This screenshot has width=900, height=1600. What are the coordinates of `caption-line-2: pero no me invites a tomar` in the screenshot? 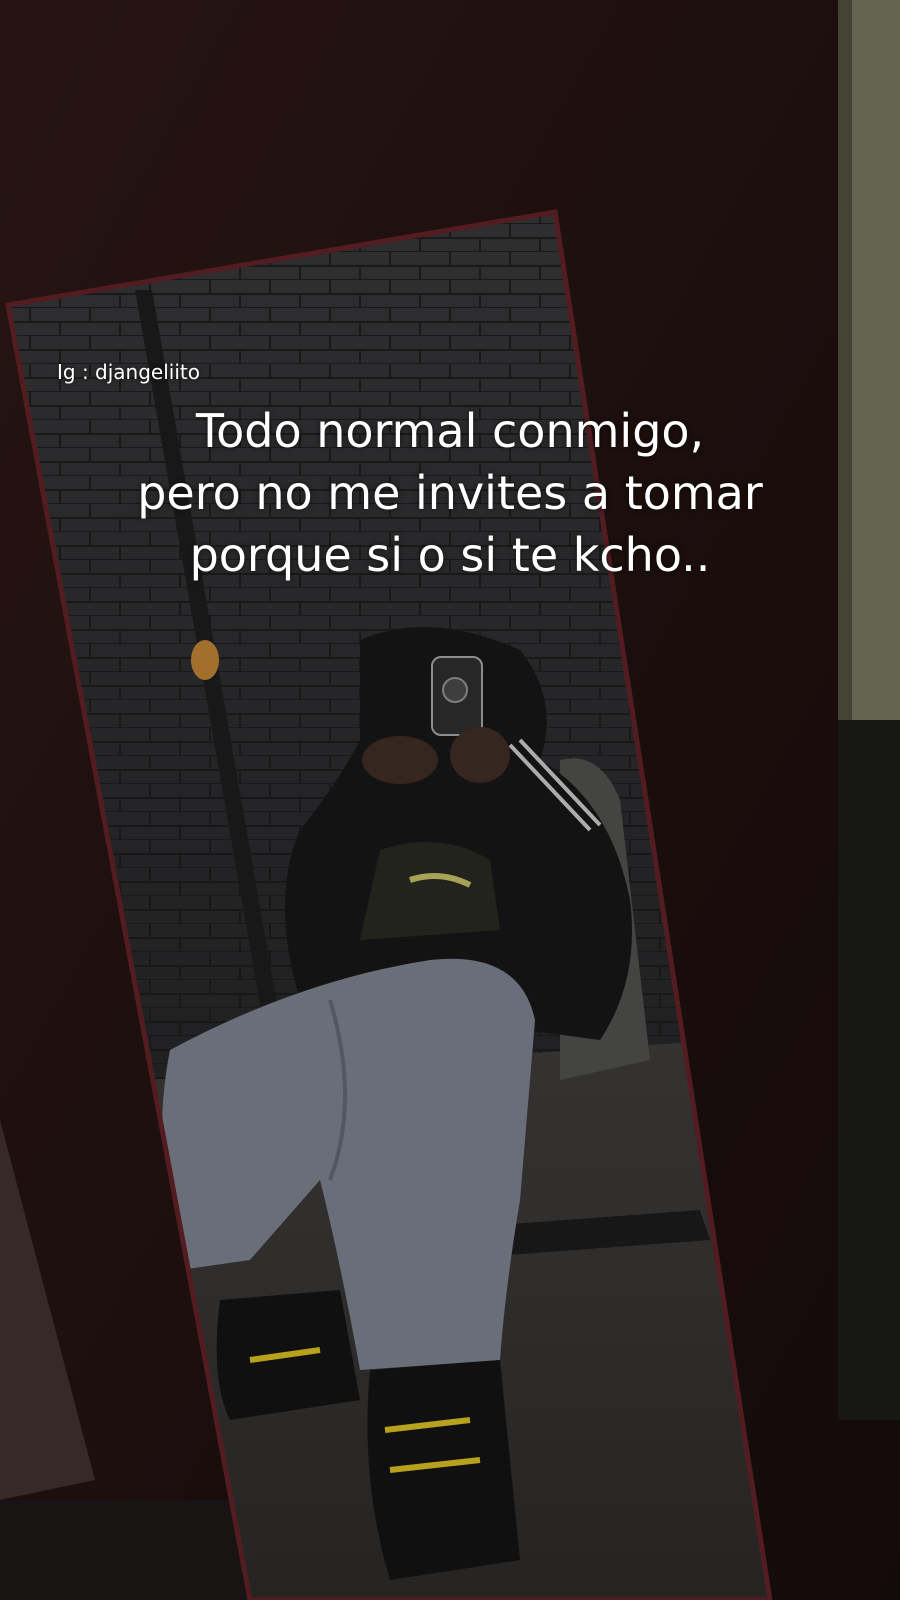 It's located at (450, 493).